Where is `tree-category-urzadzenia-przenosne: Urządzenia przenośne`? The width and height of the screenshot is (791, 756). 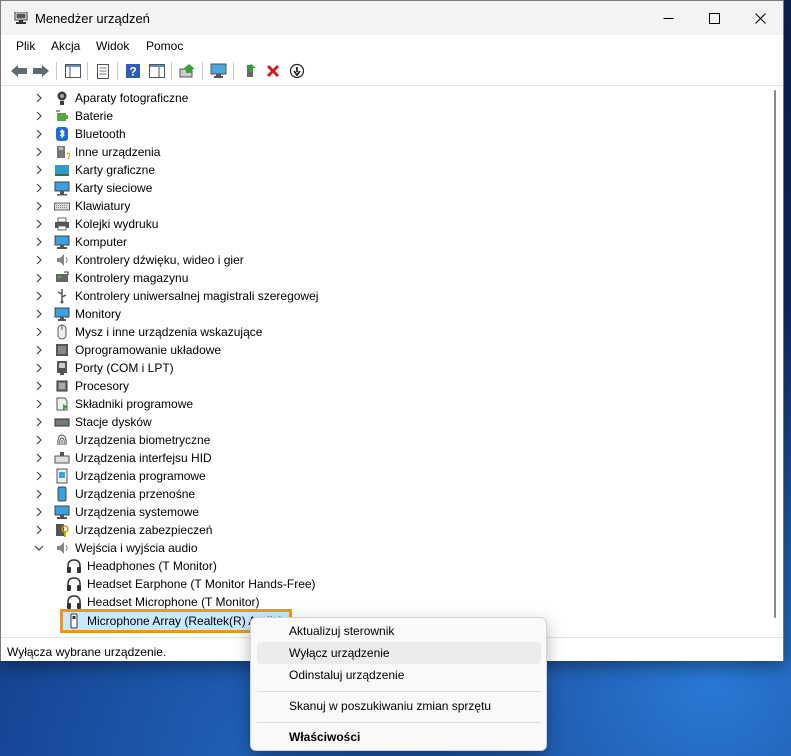
tree-category-urzadzenia-przenosne: Urządzenia przenośne is located at coordinates (114, 494).